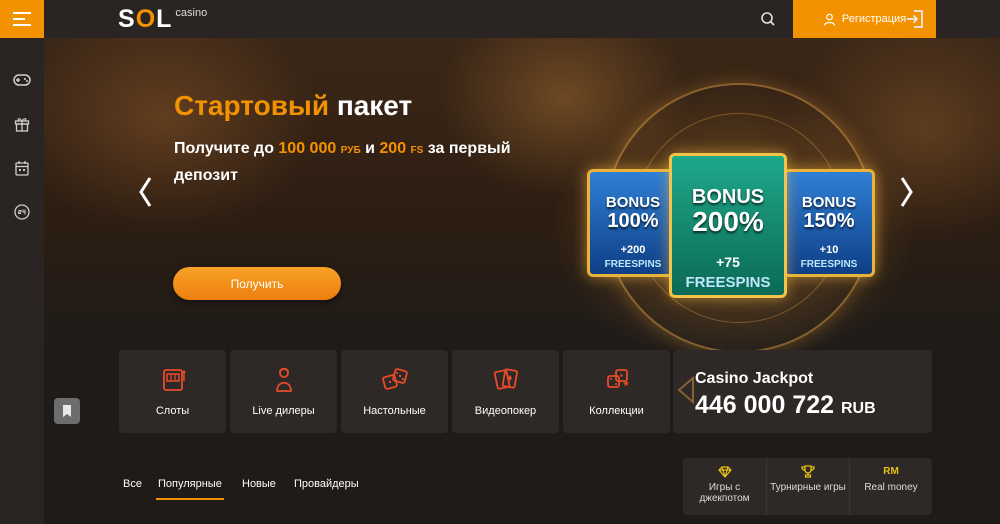 The height and width of the screenshot is (524, 1000). I want to click on sun-icon: O, so click(146, 19).